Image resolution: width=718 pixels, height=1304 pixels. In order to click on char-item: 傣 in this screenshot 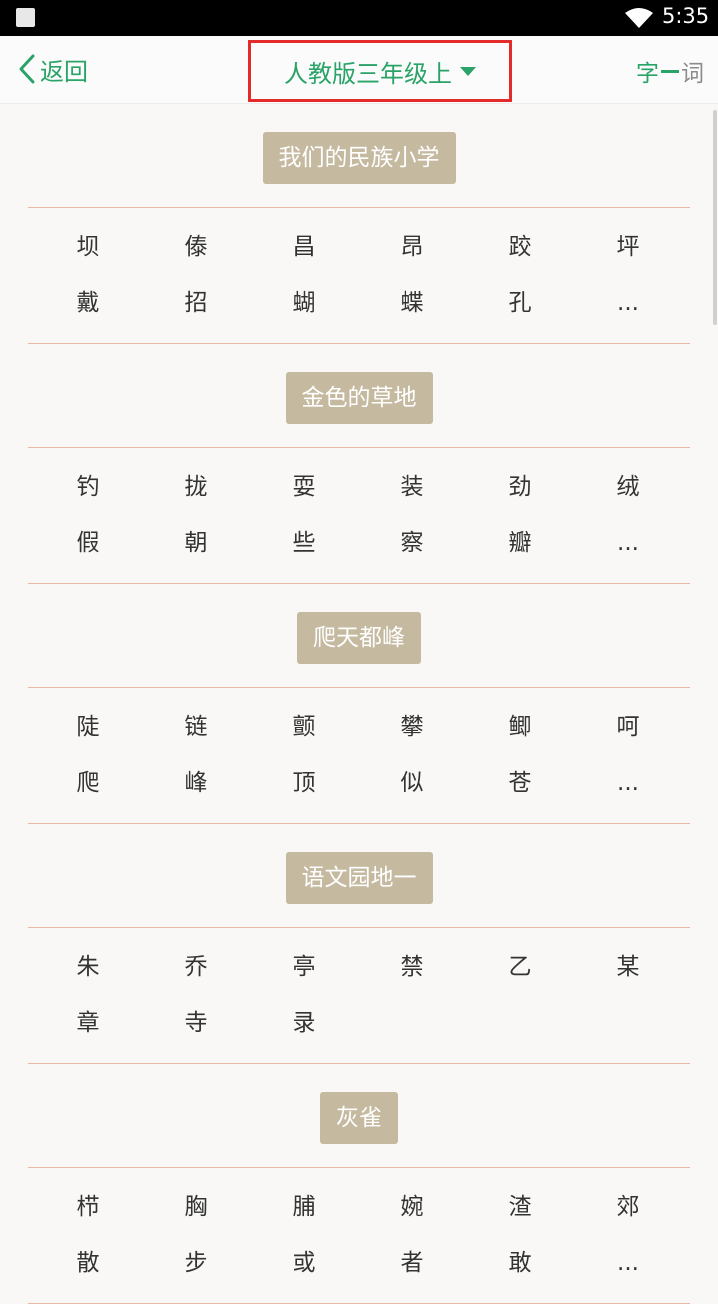, I will do `click(196, 247)`.